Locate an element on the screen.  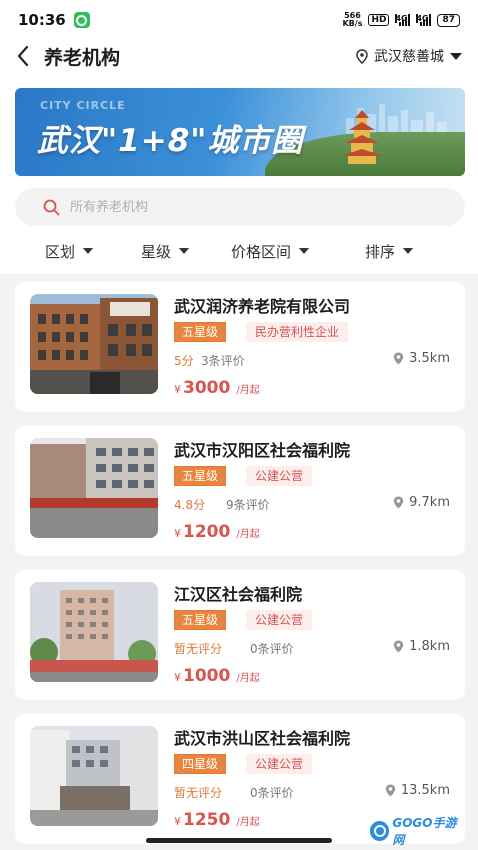
signal-icon-1: 4G is located at coordinates (403, 20).